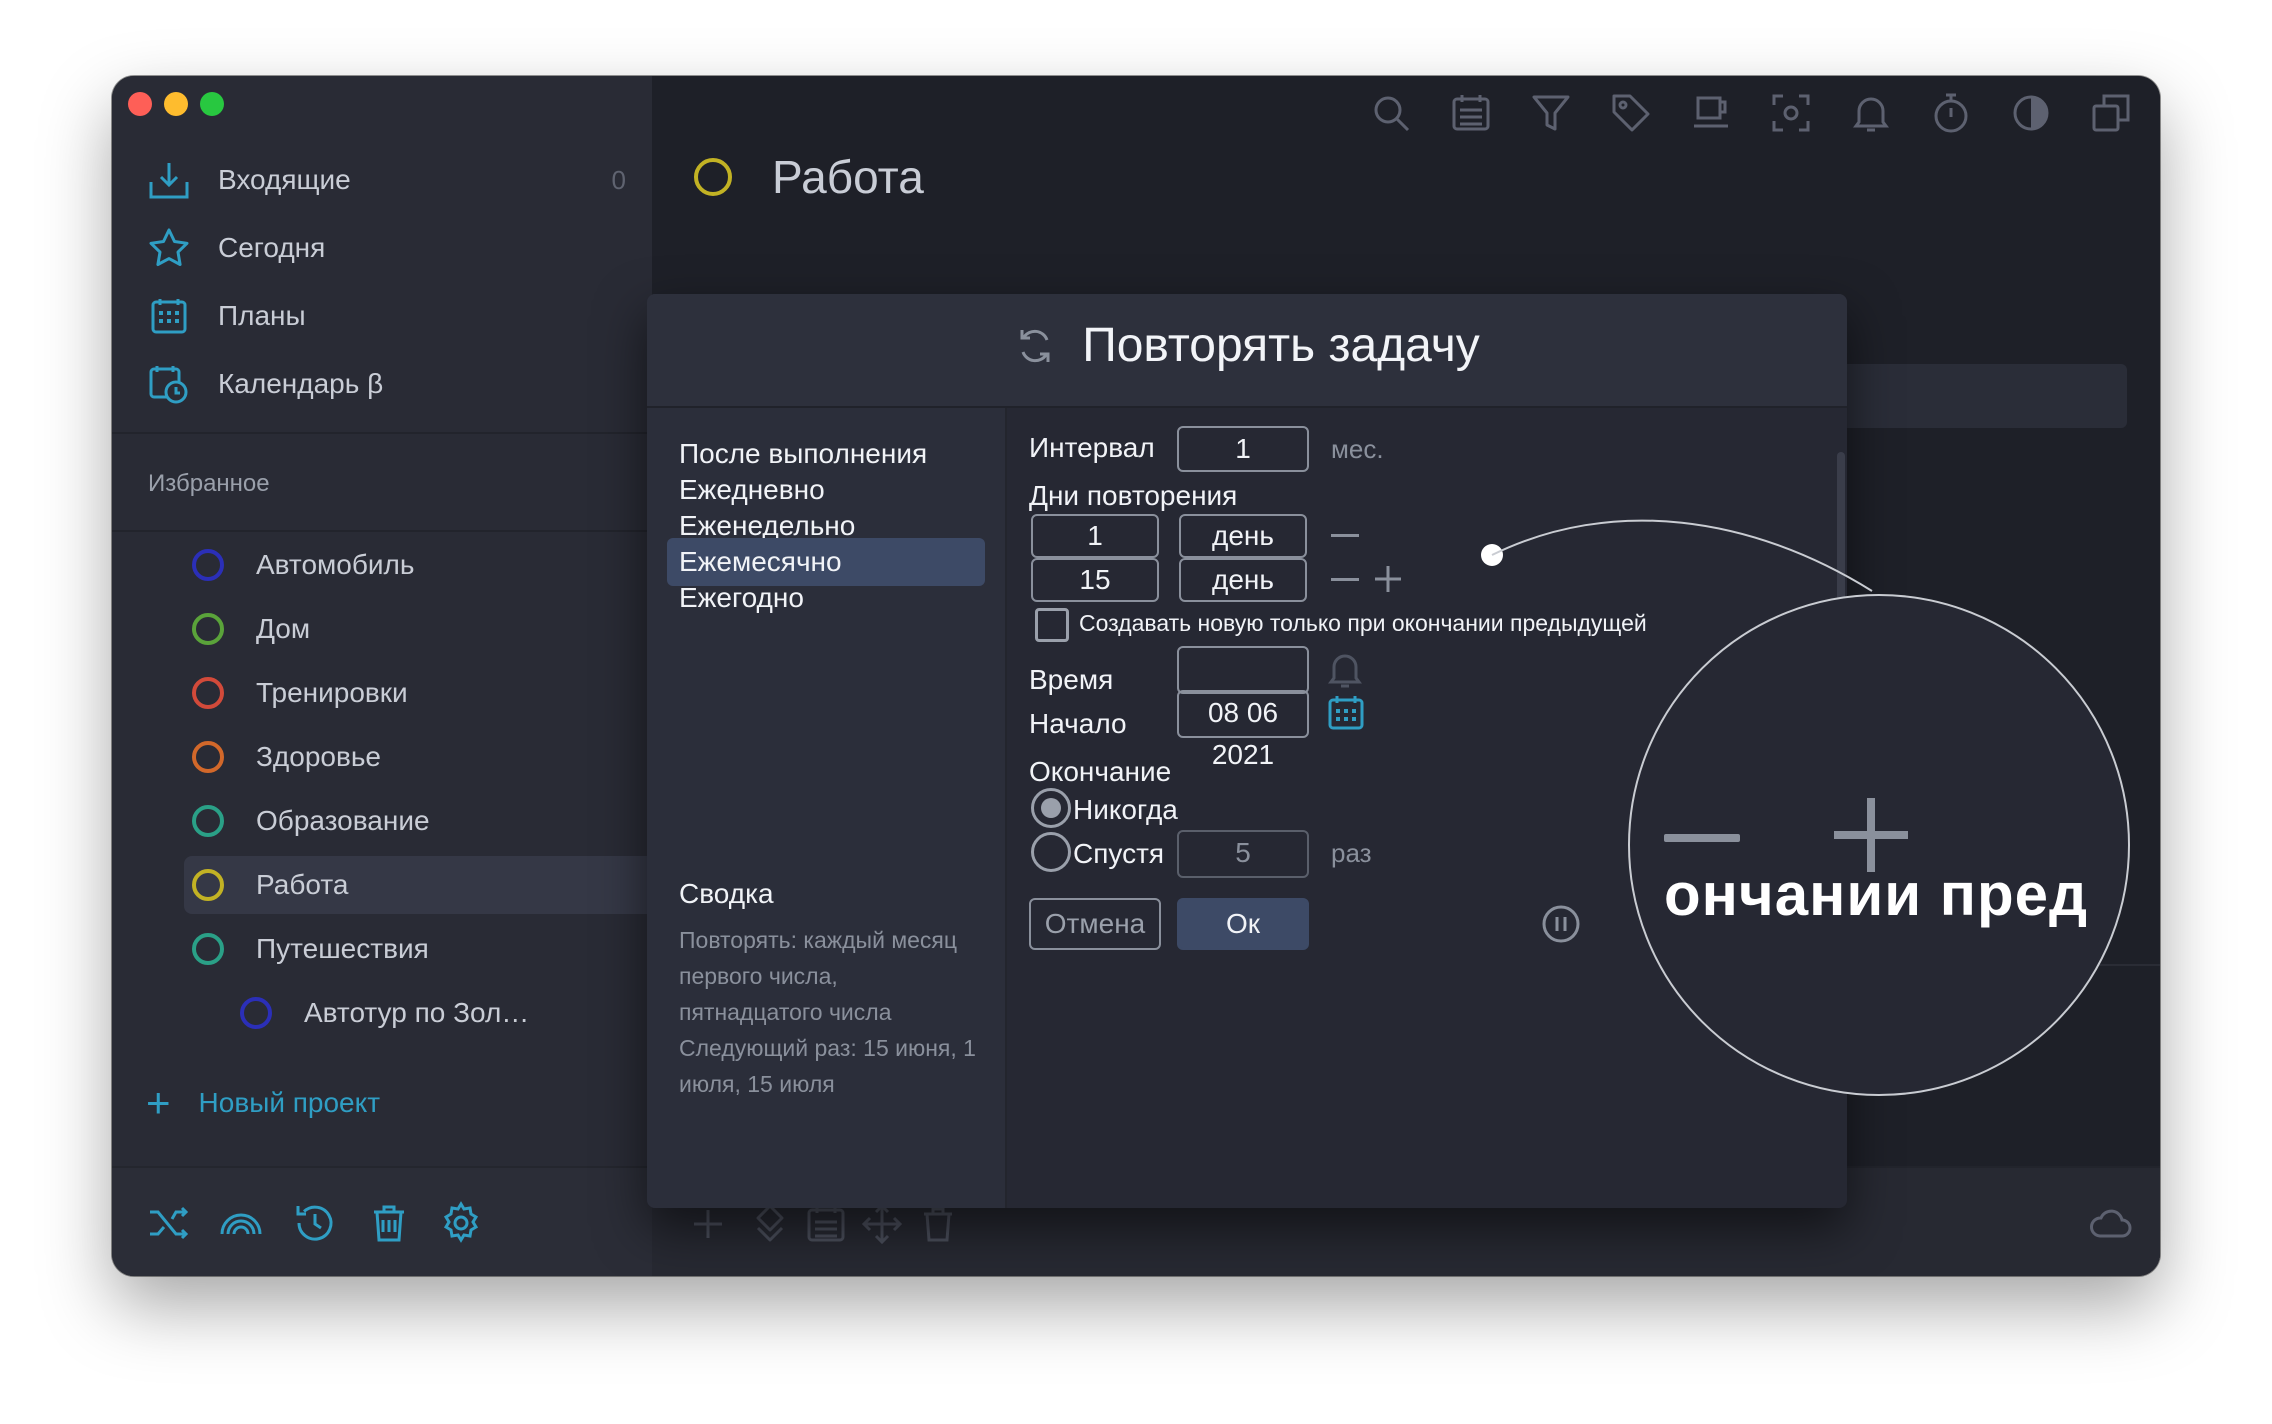  I want to click on magnifier-zoom: ончании пред, so click(1879, 845).